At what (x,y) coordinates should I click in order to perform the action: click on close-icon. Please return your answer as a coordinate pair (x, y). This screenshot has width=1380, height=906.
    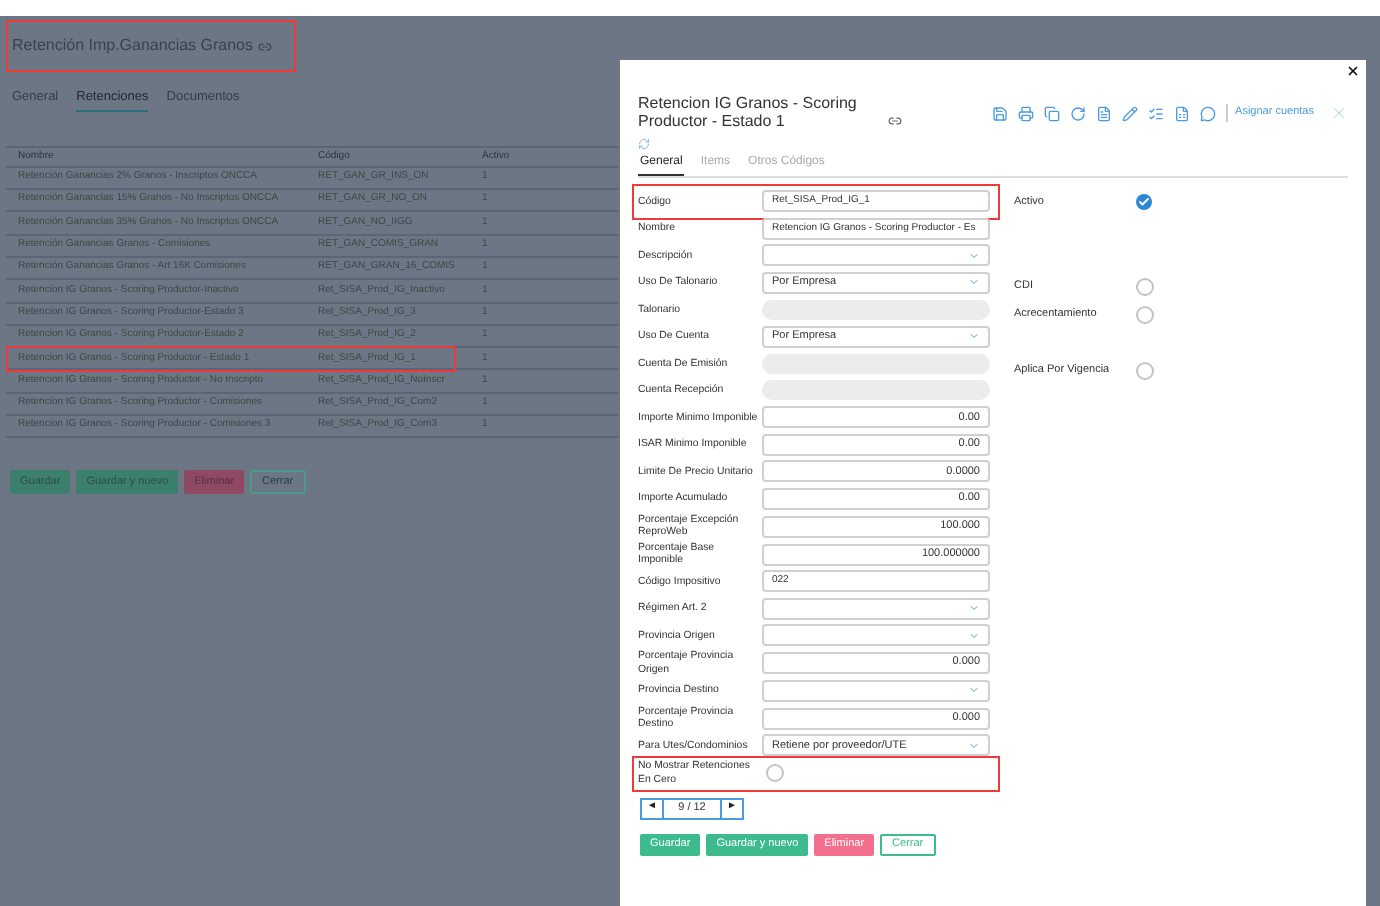
    Looking at the image, I should click on (1353, 71).